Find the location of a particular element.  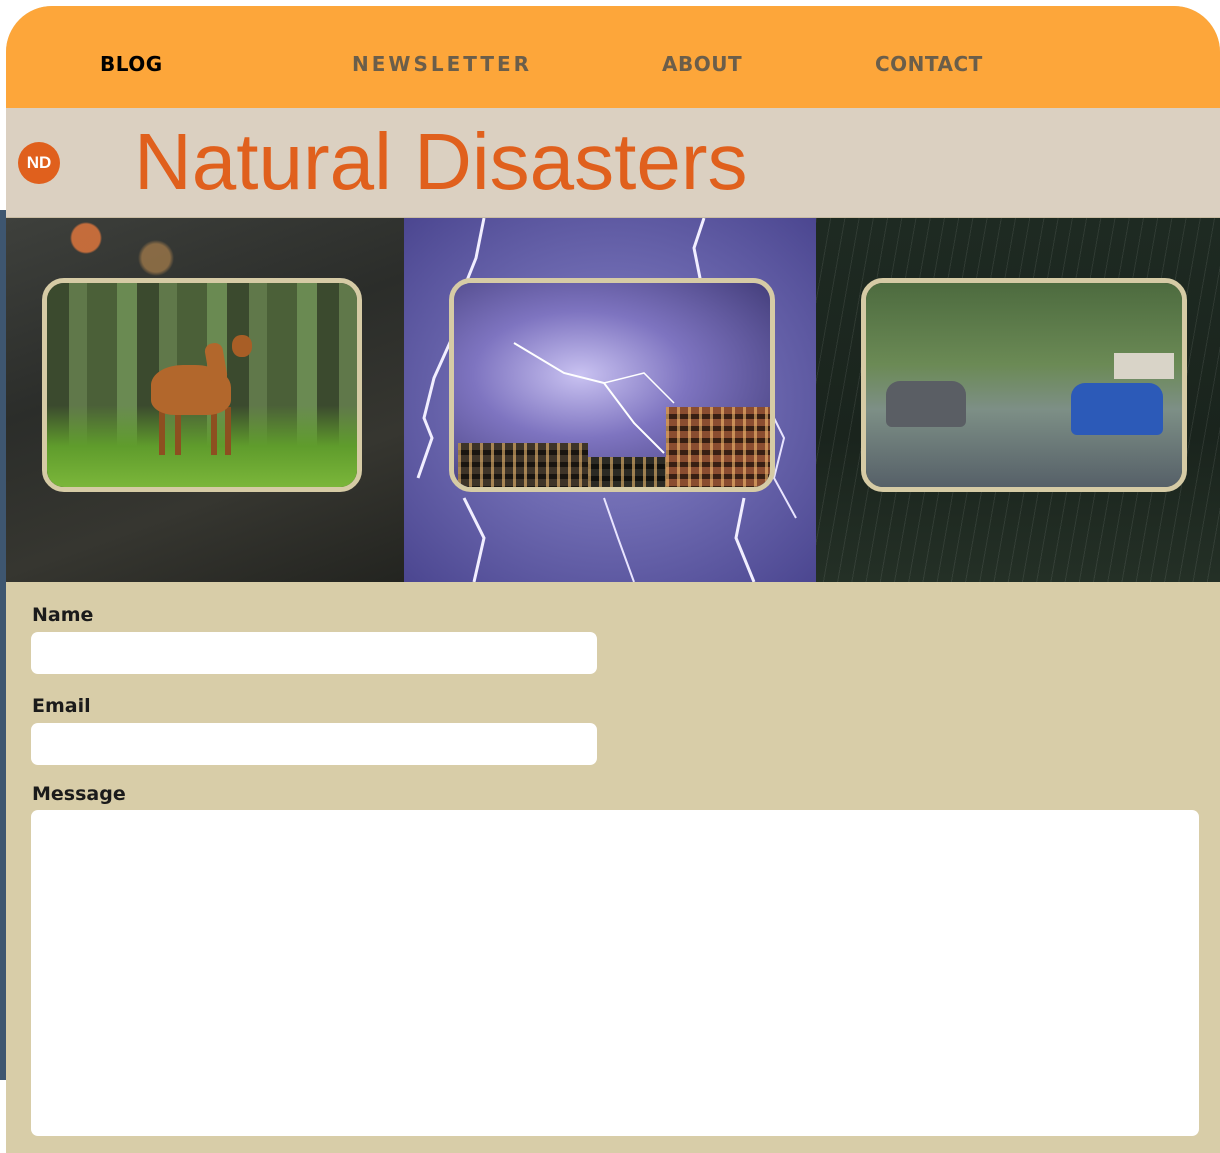

top-navbar: BLOG NEWSLETTER ABOUT CONTACT is located at coordinates (613, 57).